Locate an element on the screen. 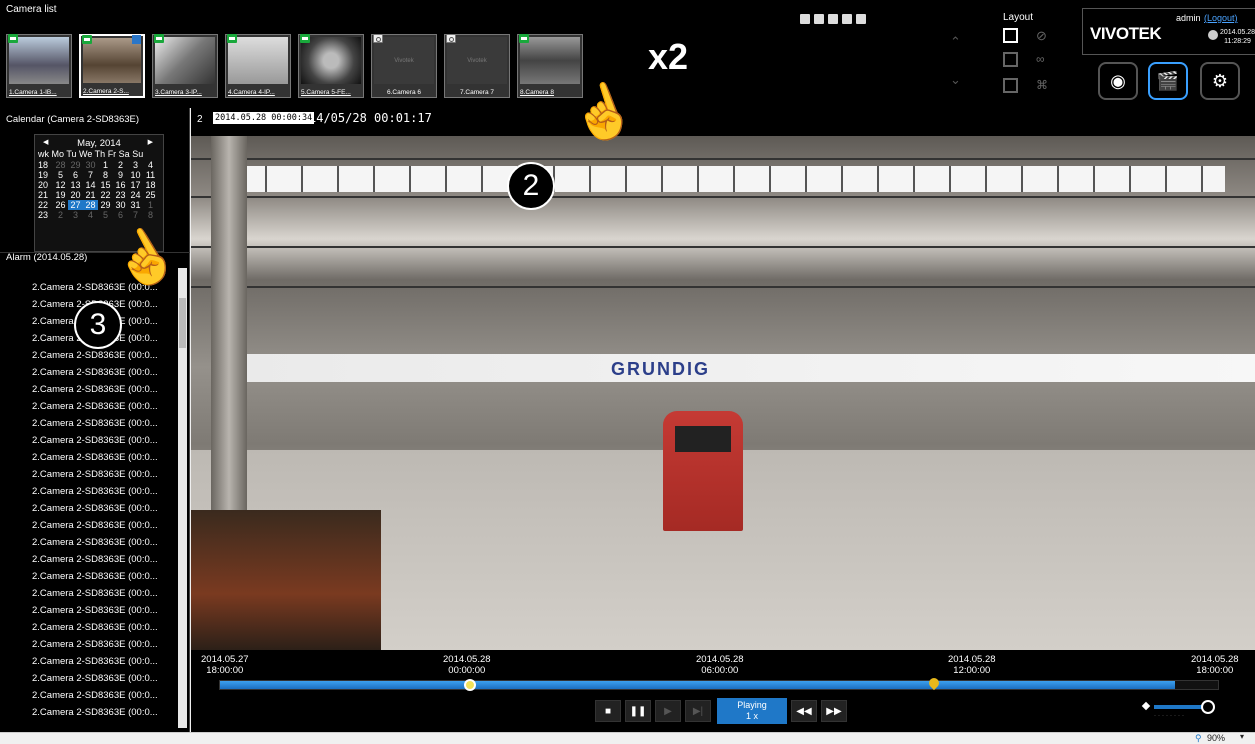 Image resolution: width=1255 pixels, height=744 pixels. alarm-scrollbar is located at coordinates (182, 498).